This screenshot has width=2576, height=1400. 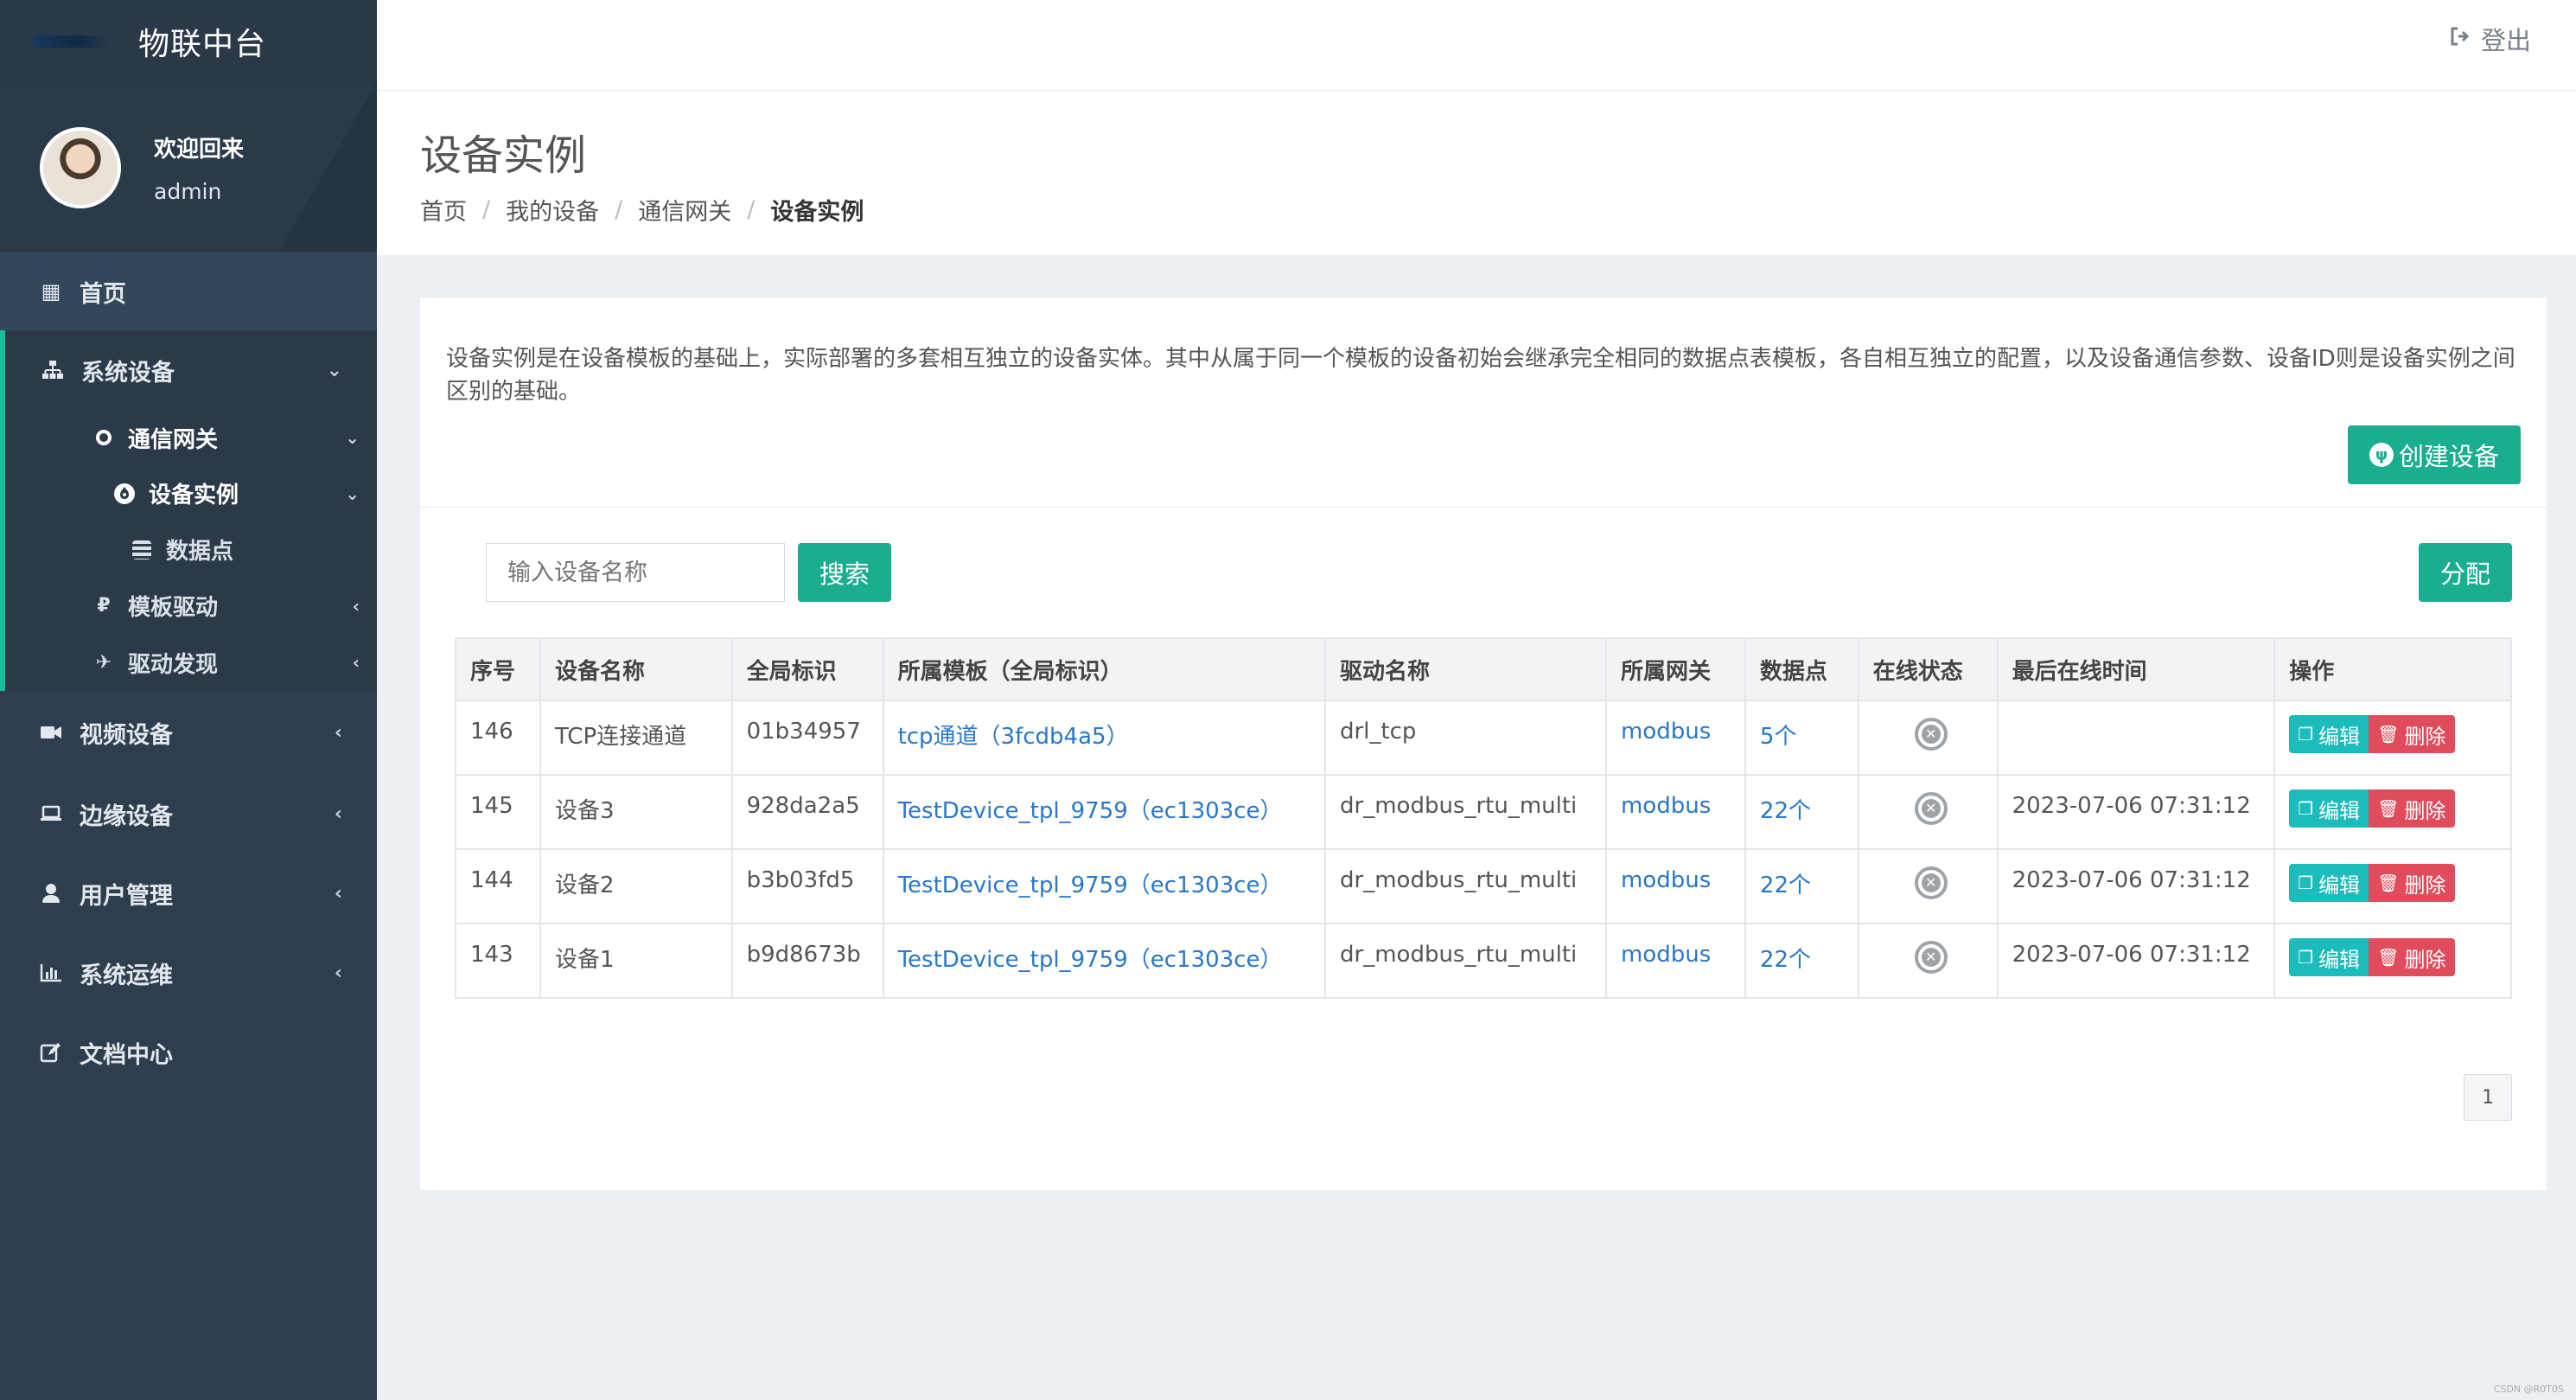 What do you see at coordinates (124, 494) in the screenshot?
I see `rebel-icon` at bounding box center [124, 494].